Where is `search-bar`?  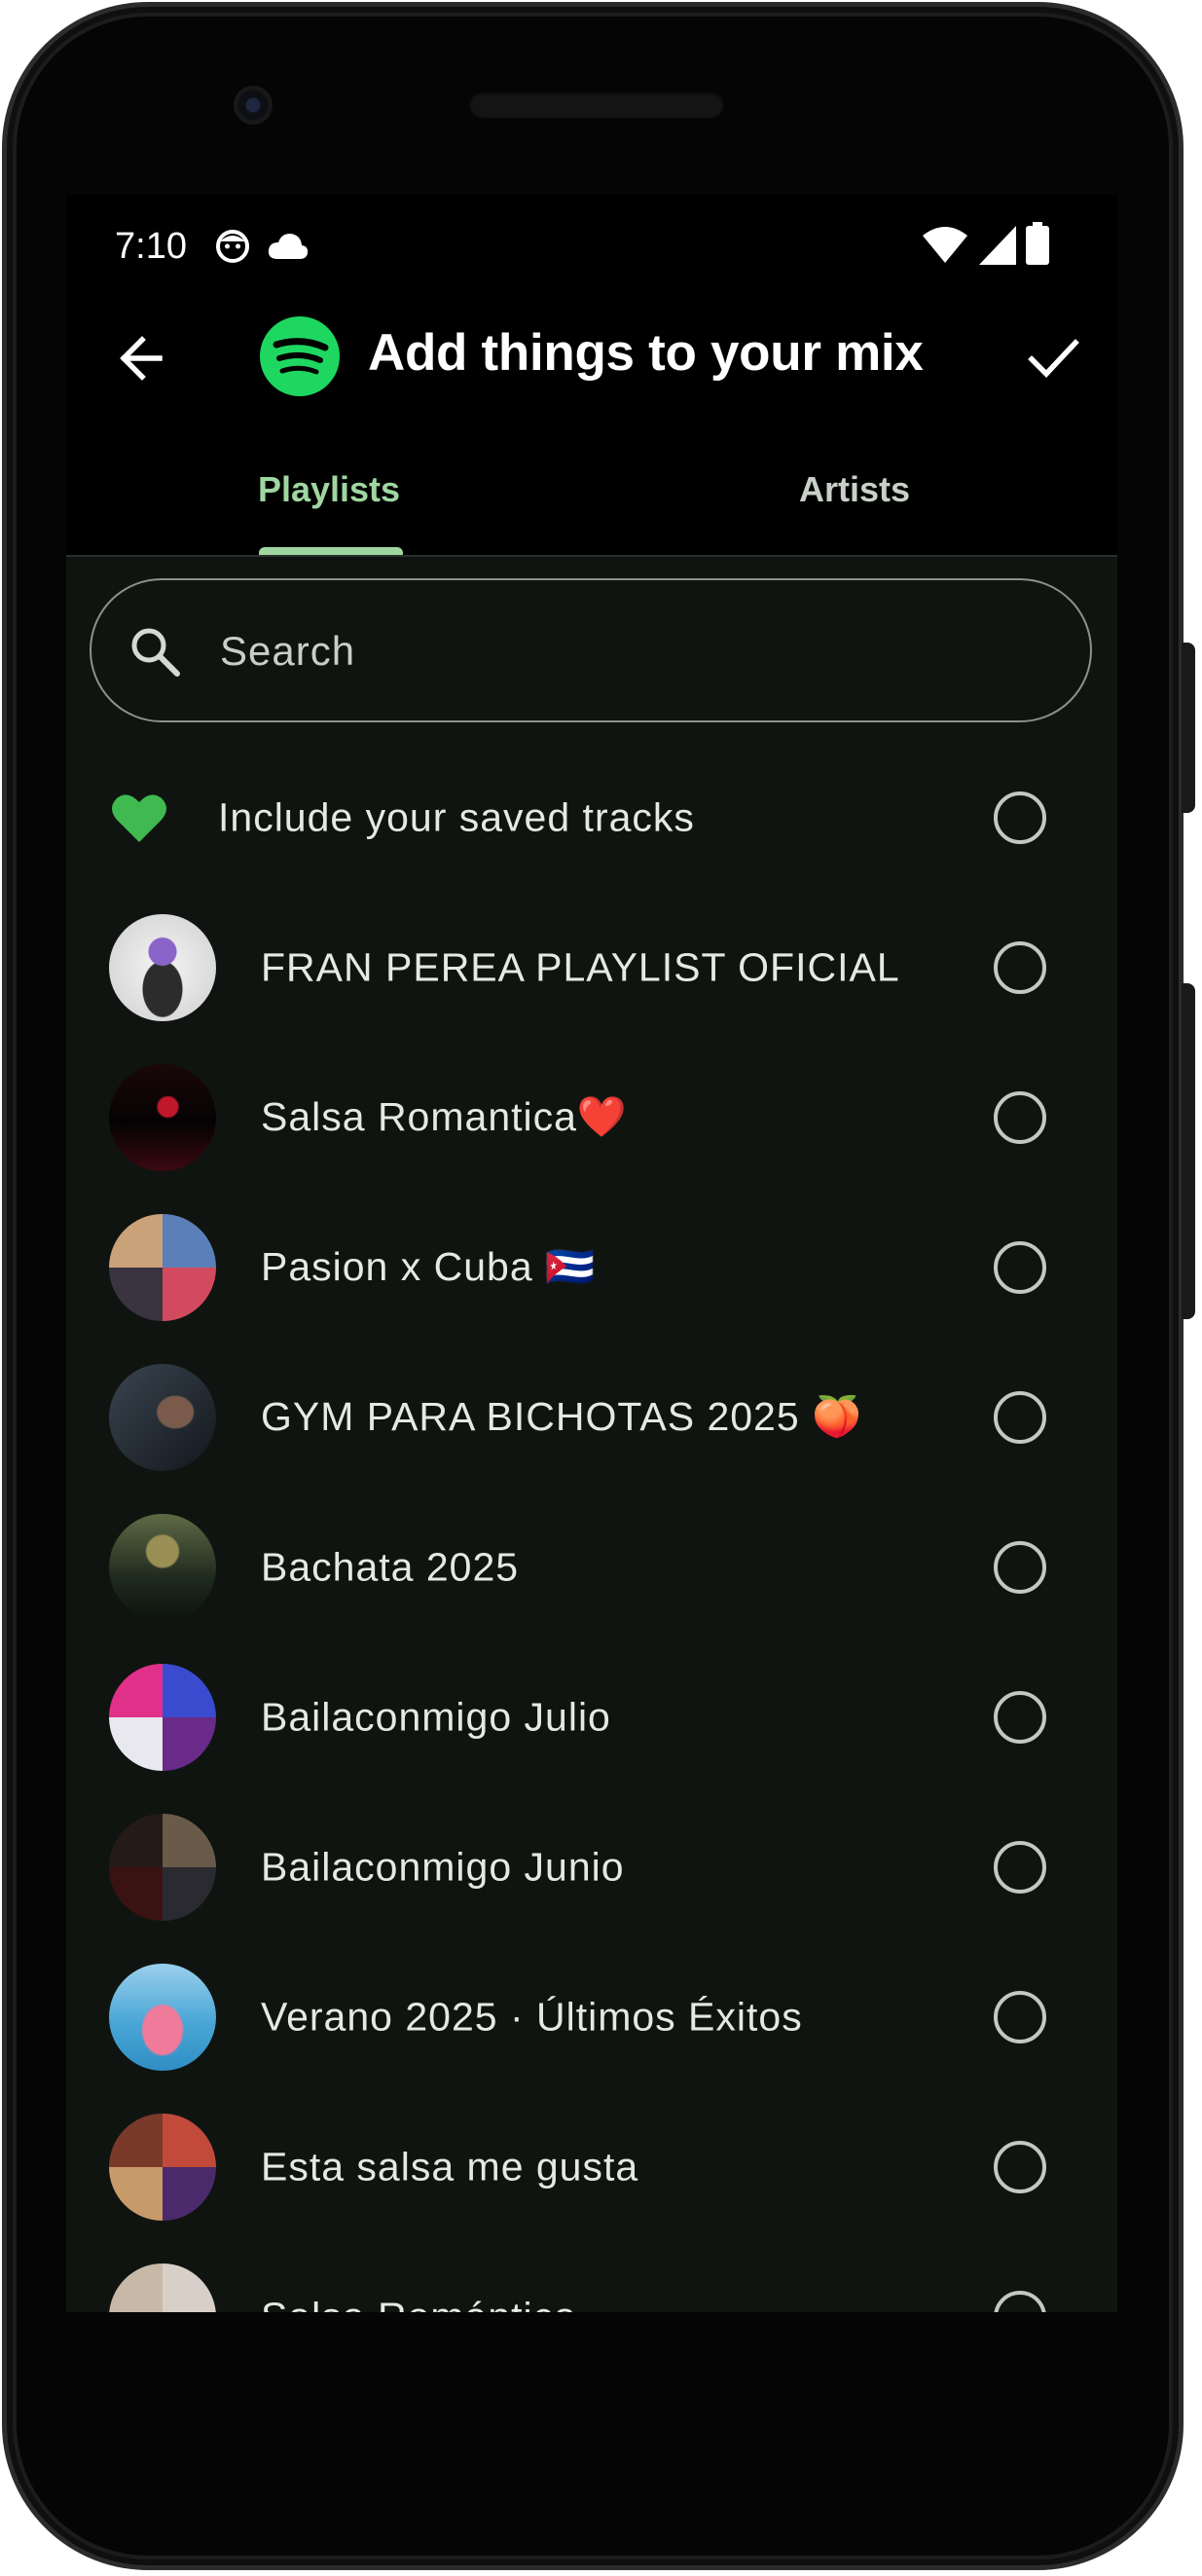
search-bar is located at coordinates (591, 650).